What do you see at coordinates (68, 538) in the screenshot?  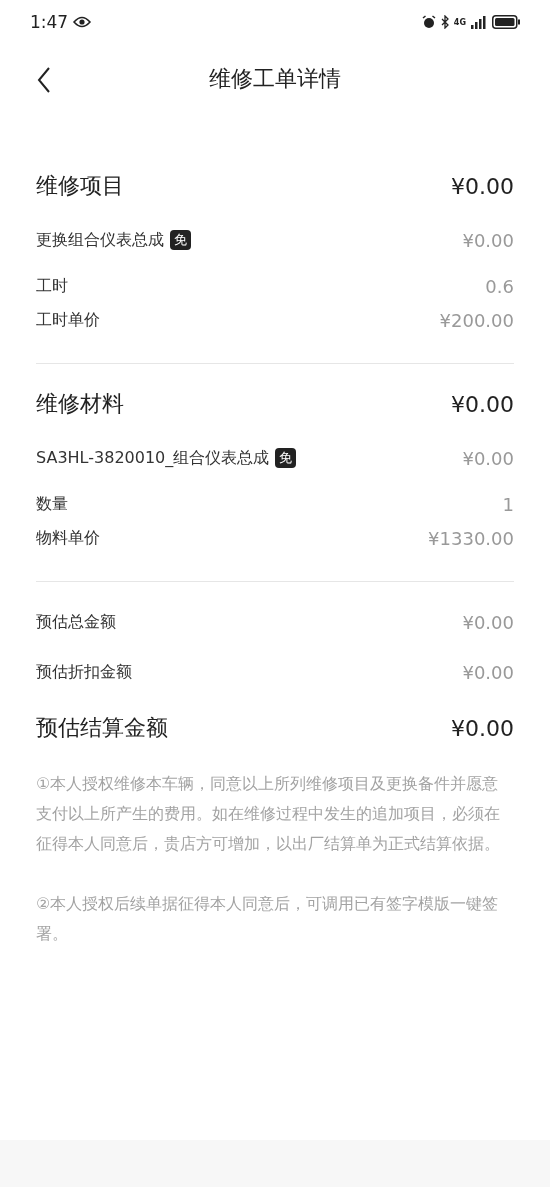 I see `item-label: 物料单价` at bounding box center [68, 538].